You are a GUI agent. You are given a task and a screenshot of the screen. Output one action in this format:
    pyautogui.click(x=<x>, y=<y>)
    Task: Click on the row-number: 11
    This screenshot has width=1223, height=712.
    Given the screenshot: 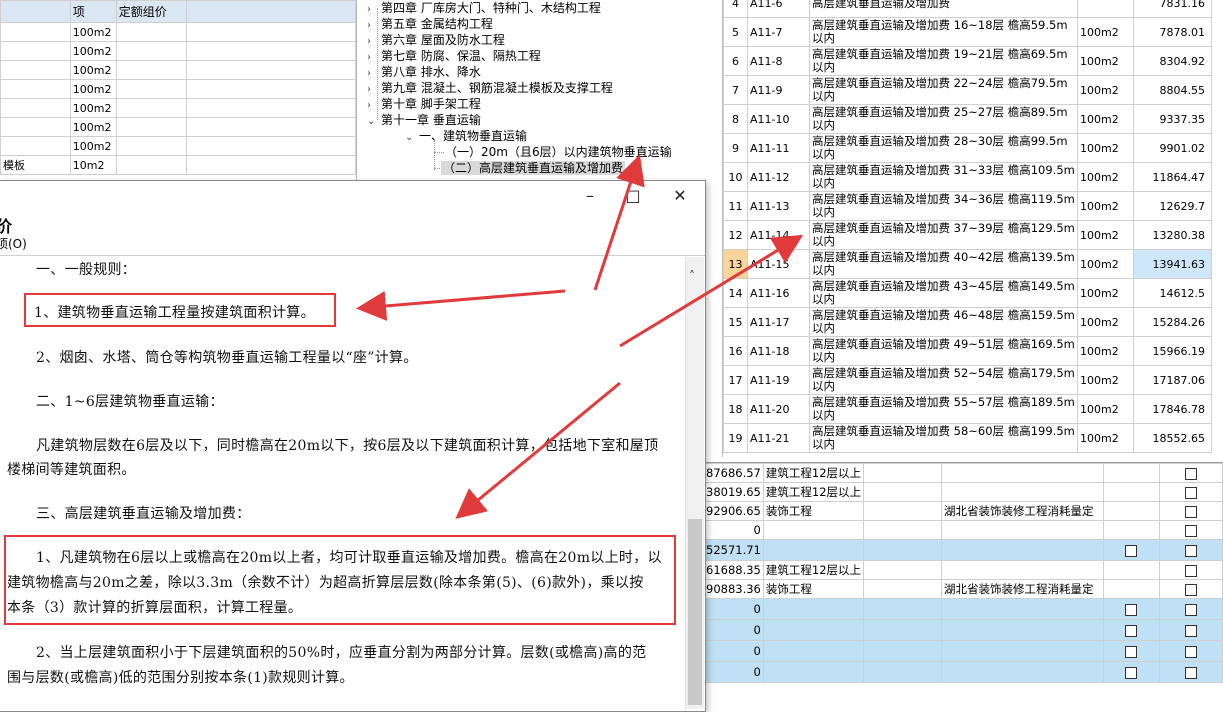 What is the action you would take?
    pyautogui.click(x=735, y=206)
    